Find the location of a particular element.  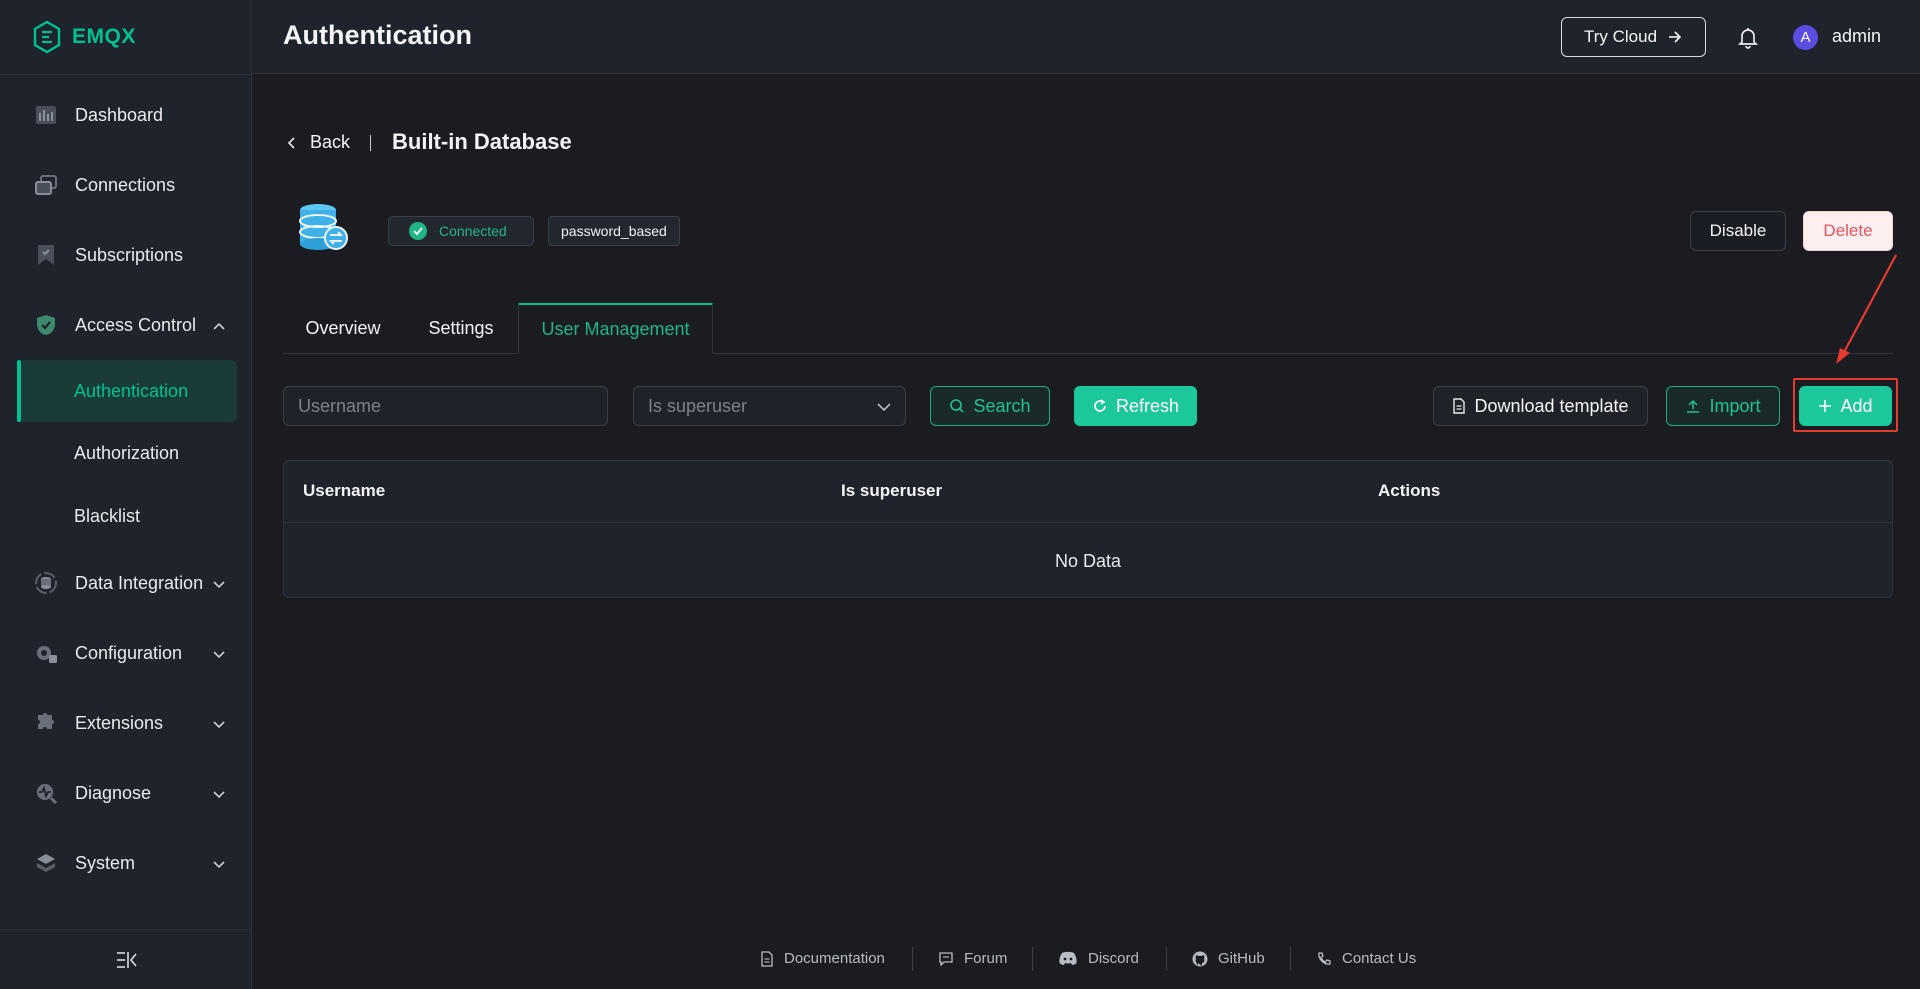

shield-icon is located at coordinates (46, 325).